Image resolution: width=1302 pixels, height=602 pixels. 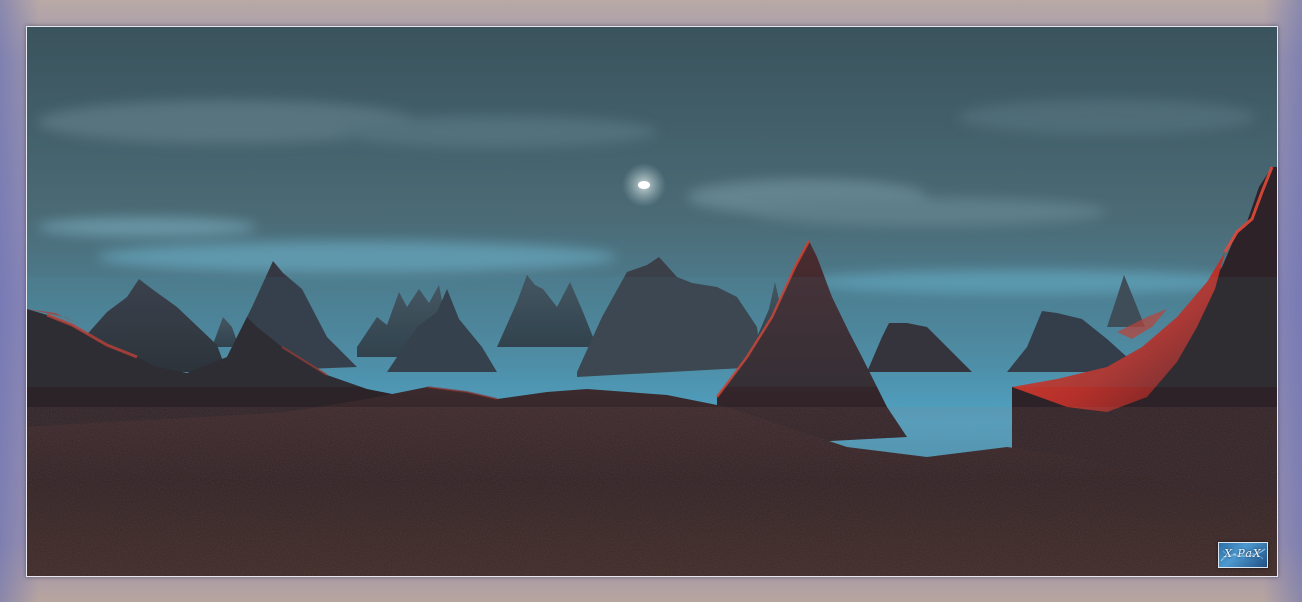 I want to click on watermark-logo: X-PaX, so click(x=1243, y=555).